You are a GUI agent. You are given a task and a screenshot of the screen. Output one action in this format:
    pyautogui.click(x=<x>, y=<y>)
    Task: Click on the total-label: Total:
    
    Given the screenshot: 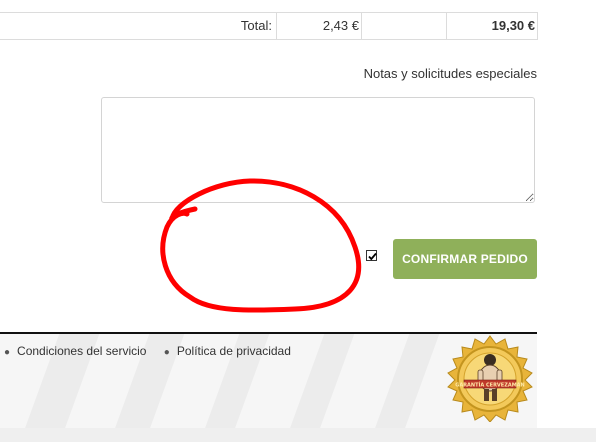 What is the action you would take?
    pyautogui.click(x=138, y=26)
    